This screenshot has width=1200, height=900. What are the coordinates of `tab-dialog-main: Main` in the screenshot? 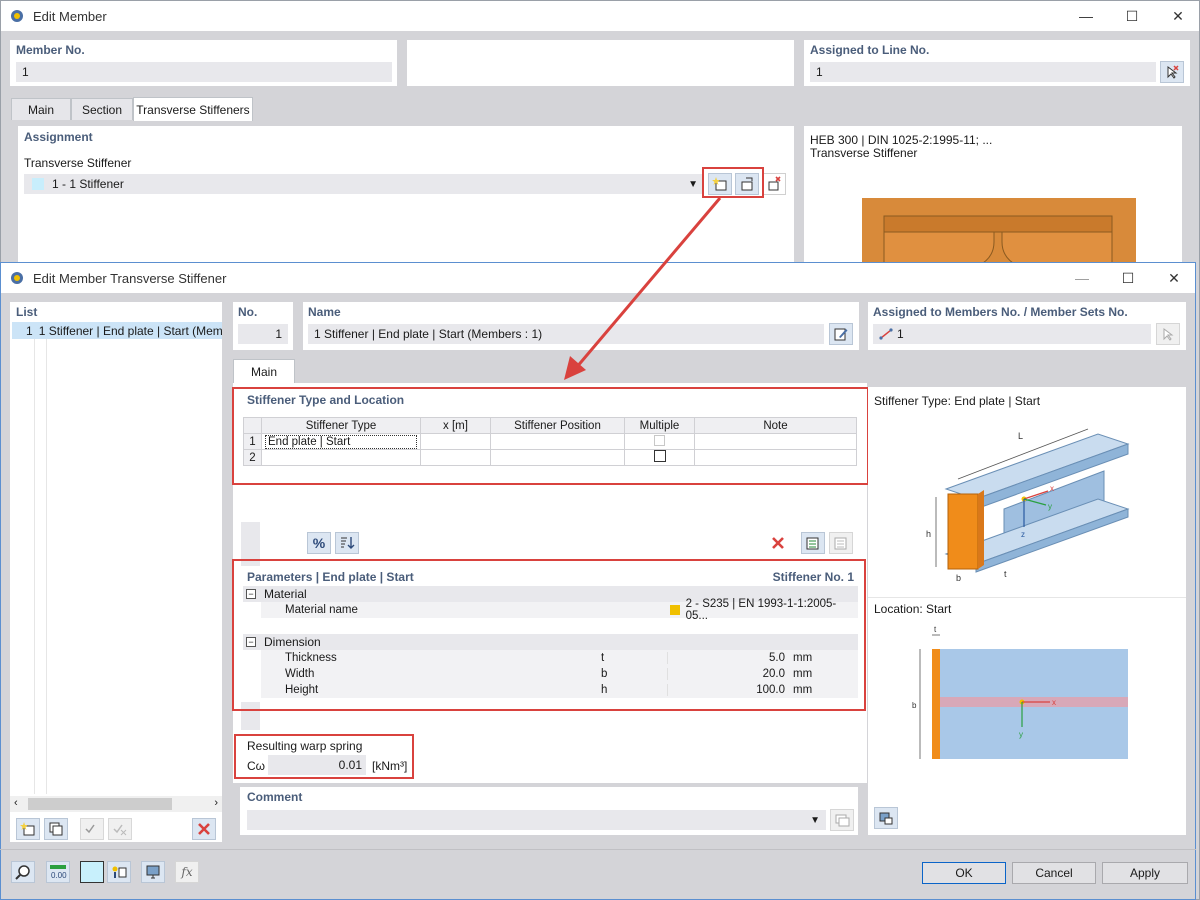 It's located at (264, 371).